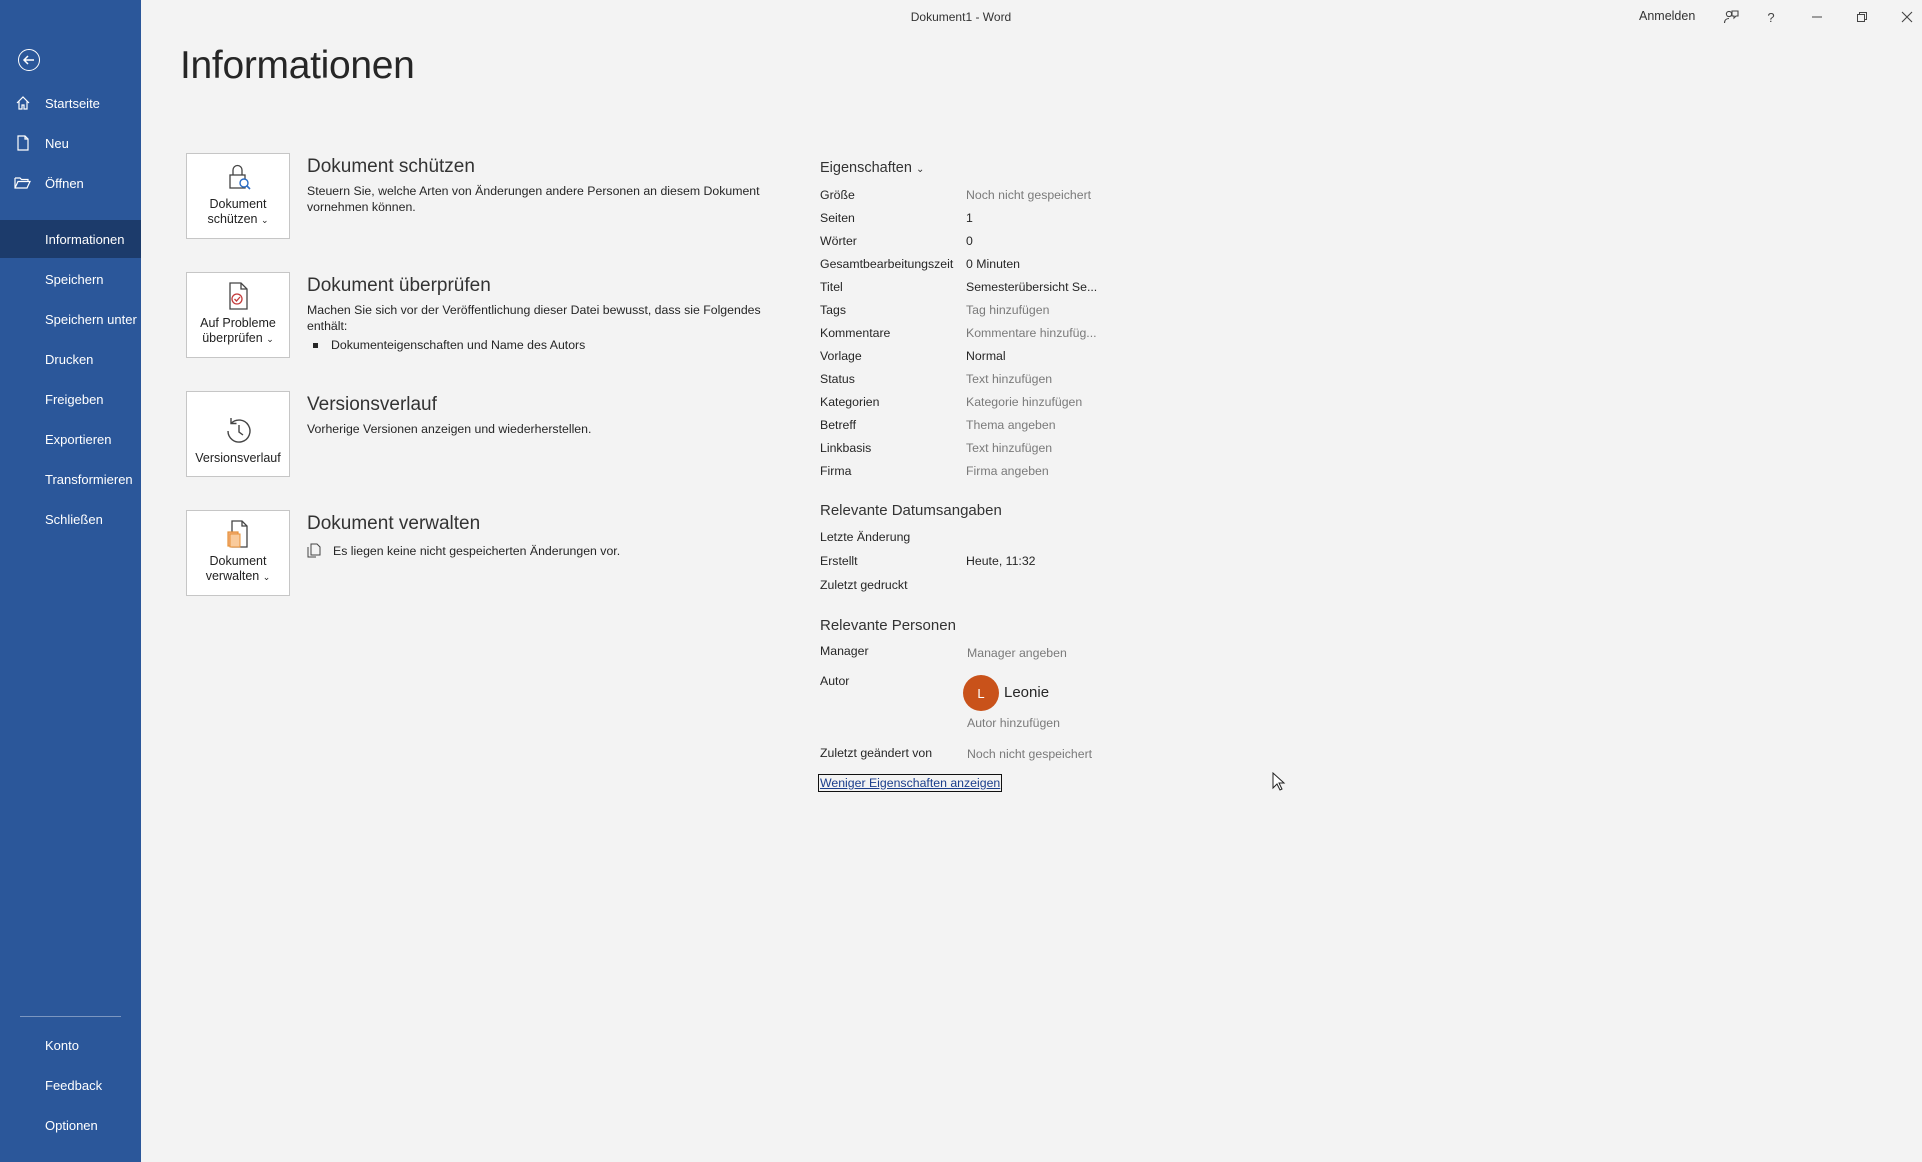 This screenshot has width=1922, height=1162. Describe the element at coordinates (91, 319) in the screenshot. I see `nav-item-label: Speichern unter` at that location.